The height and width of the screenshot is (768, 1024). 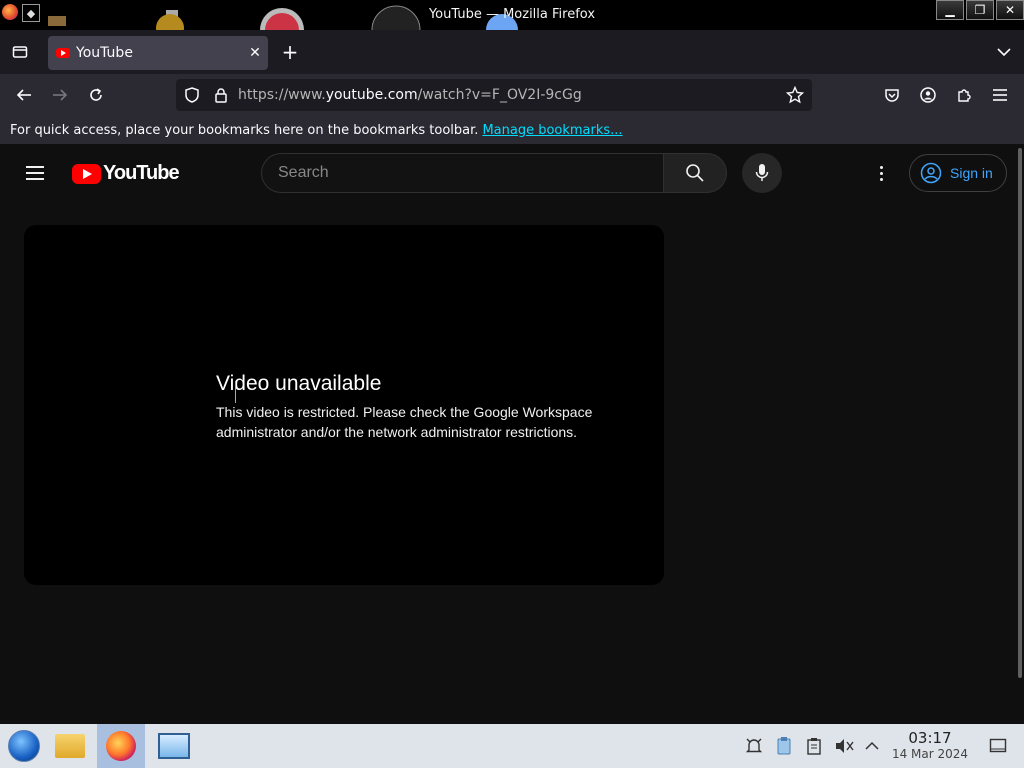 I want to click on firefox-icon, so click(x=121, y=746).